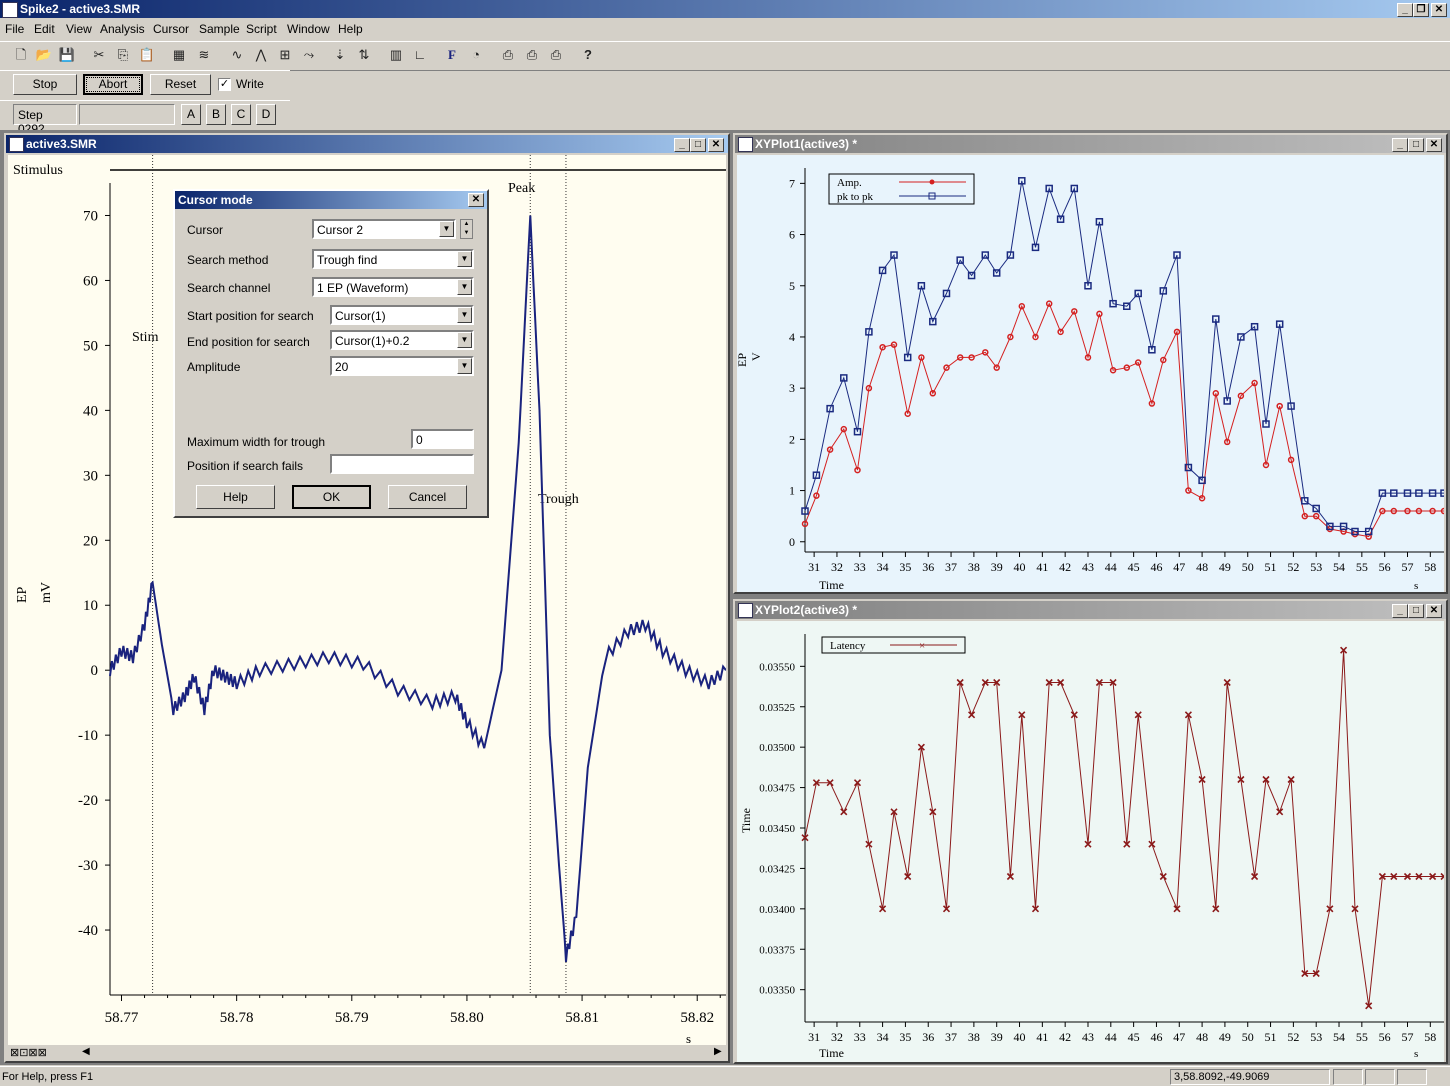 This screenshot has height=1086, width=1450. Describe the element at coordinates (179, 55) in the screenshot. I see `calendar-icon: ▦` at that location.